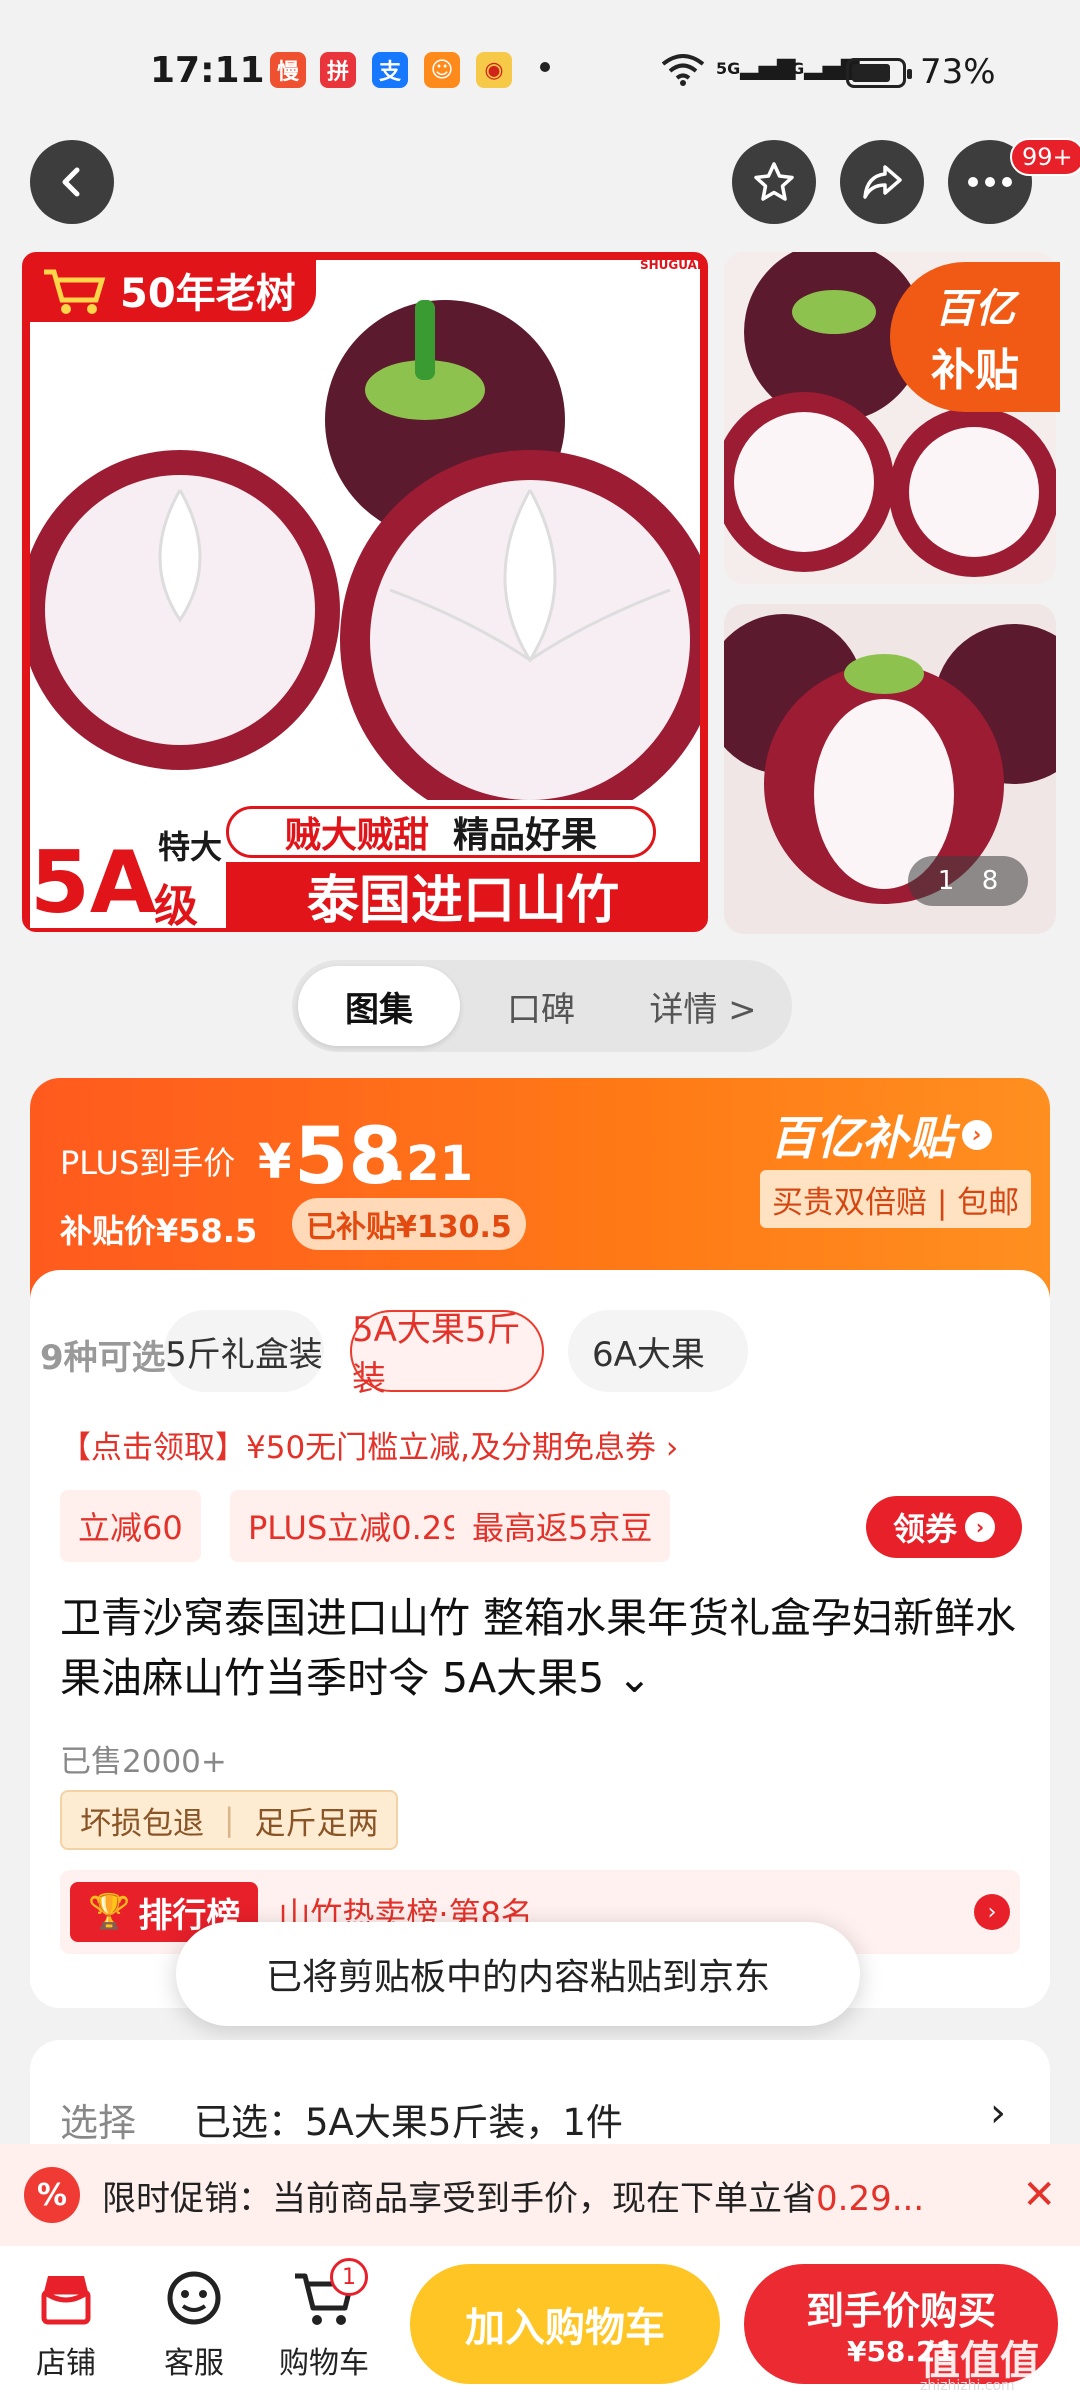 The image size is (1080, 2400). I want to click on alipay-icon: 支, so click(390, 70).